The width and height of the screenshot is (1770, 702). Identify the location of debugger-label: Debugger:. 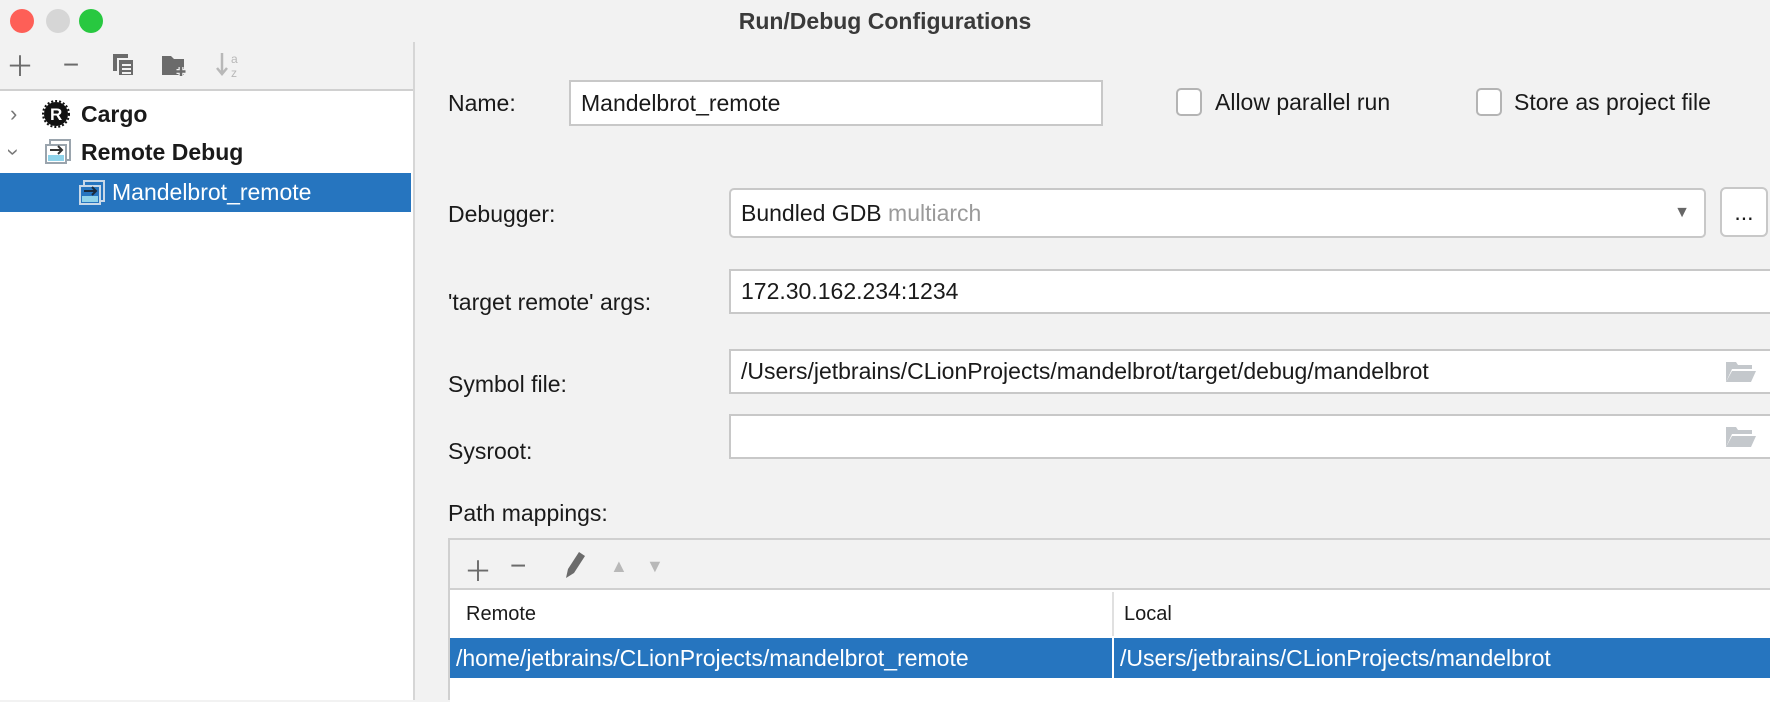
(502, 214).